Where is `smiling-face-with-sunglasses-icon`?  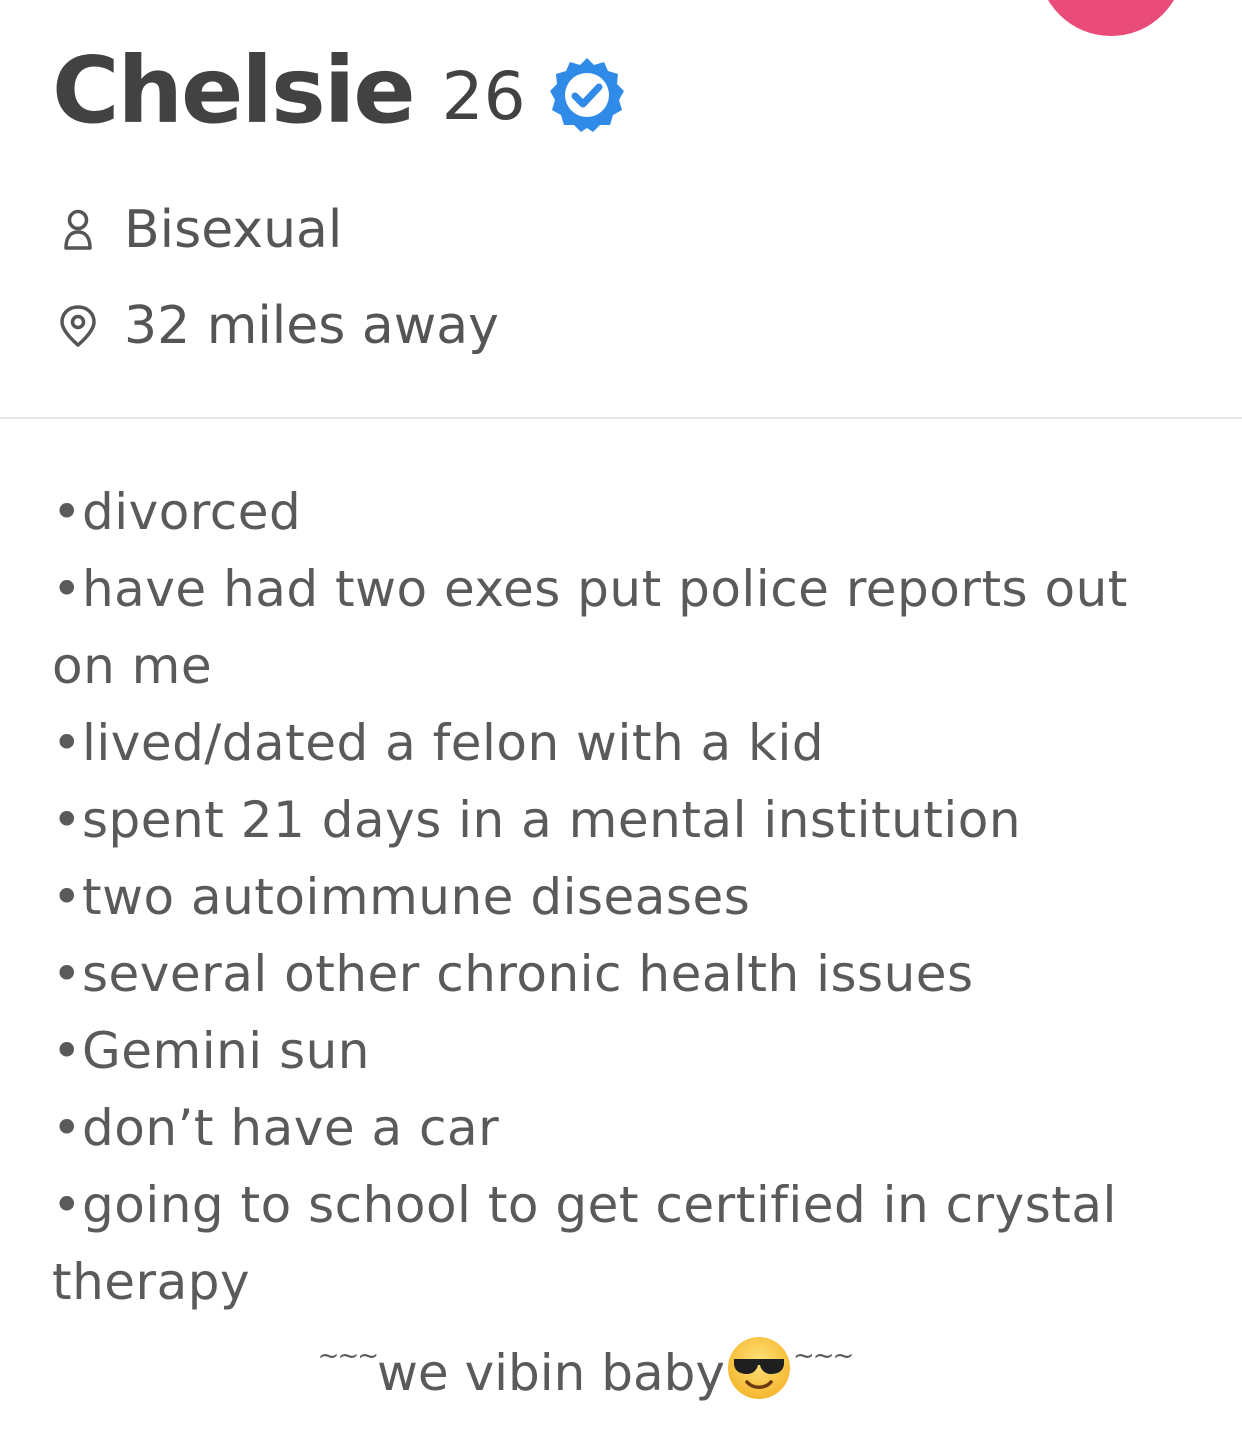
smiling-face-with-sunglasses-icon is located at coordinates (759, 1368).